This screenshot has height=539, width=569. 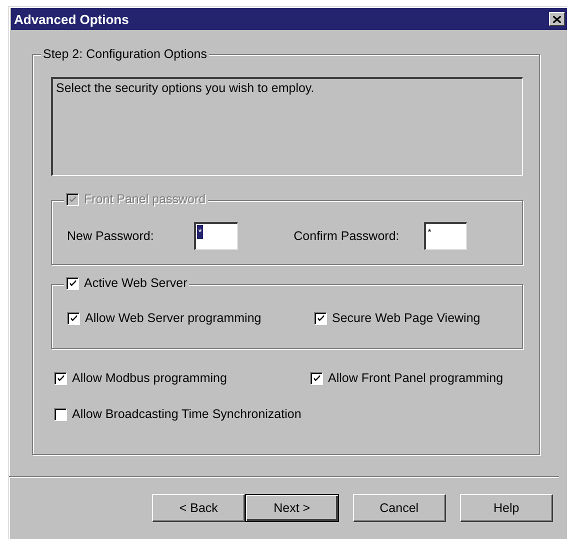 I want to click on dialog-button: < Back, so click(x=199, y=508).